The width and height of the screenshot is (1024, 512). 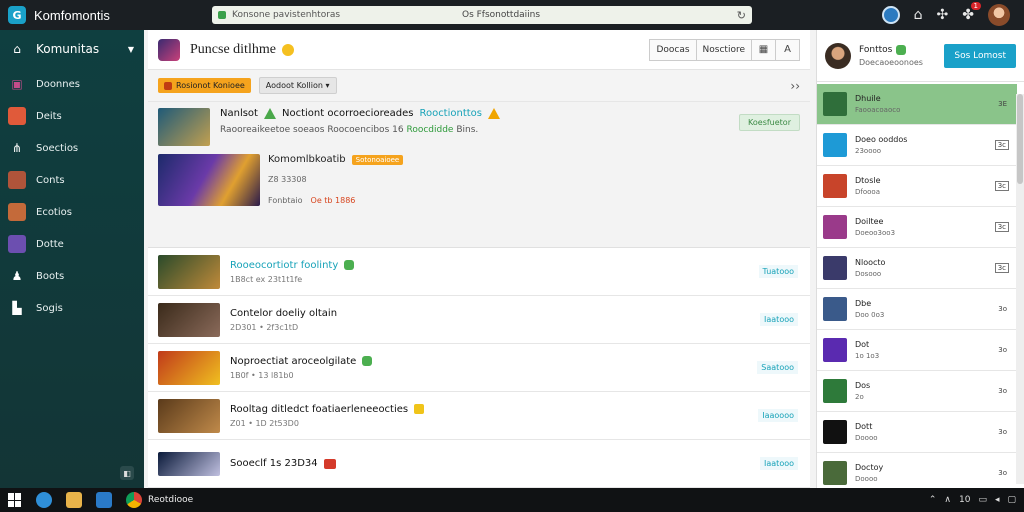 I want to click on store-icon, so click(x=104, y=500).